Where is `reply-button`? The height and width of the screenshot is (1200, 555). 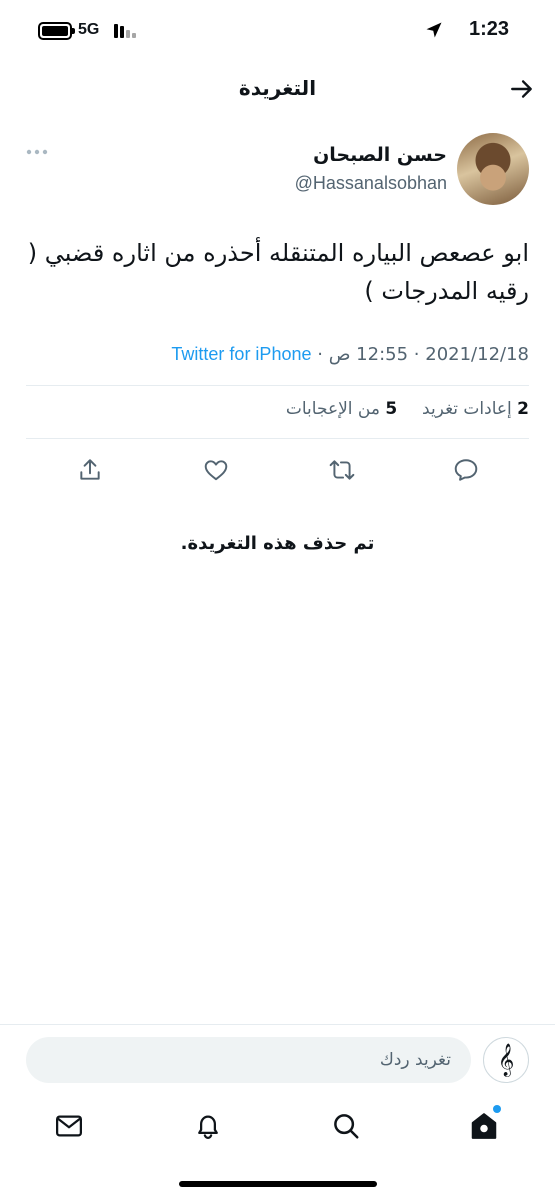 reply-button is located at coordinates (466, 470).